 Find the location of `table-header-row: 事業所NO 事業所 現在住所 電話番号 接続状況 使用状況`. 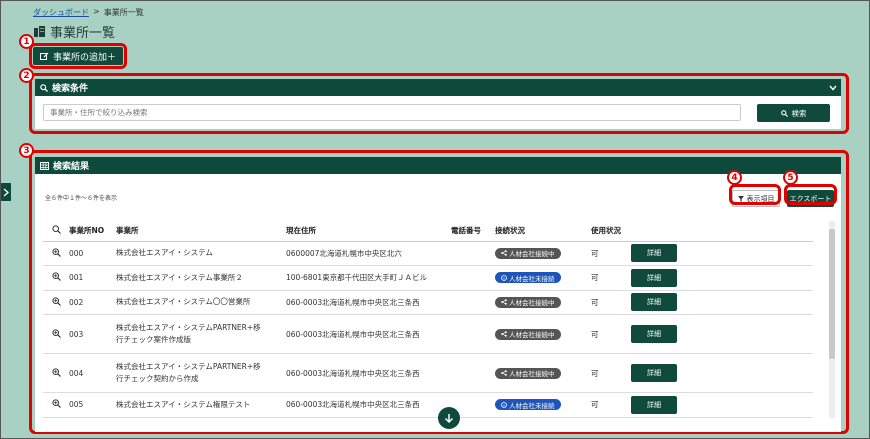

table-header-row: 事業所NO 事業所 現在住所 電話番号 接続状況 使用状況 is located at coordinates (428, 231).